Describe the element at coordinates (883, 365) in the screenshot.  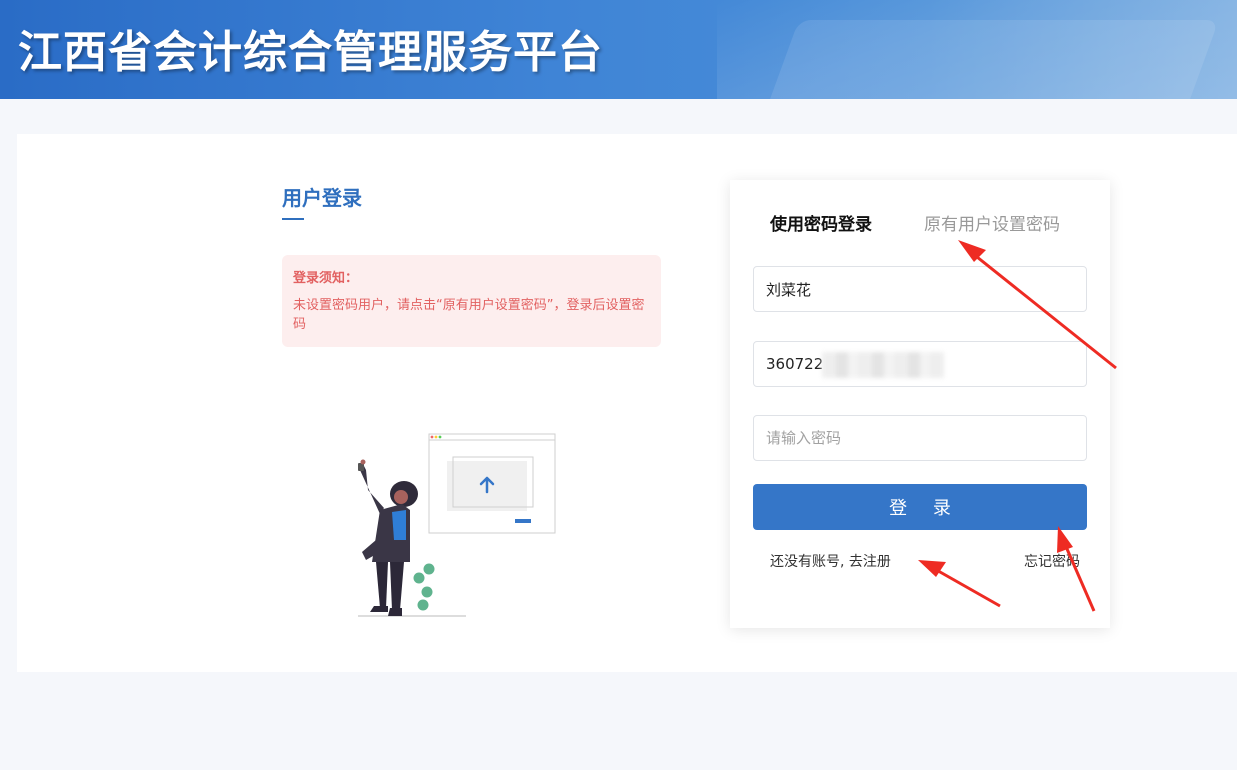
I see `redaction-blur` at that location.